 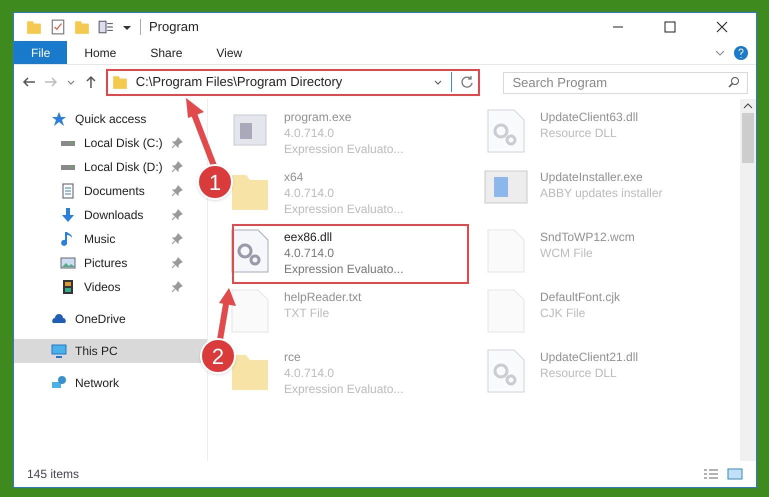 What do you see at coordinates (110, 383) in the screenshot?
I see `nav-item: Network` at bounding box center [110, 383].